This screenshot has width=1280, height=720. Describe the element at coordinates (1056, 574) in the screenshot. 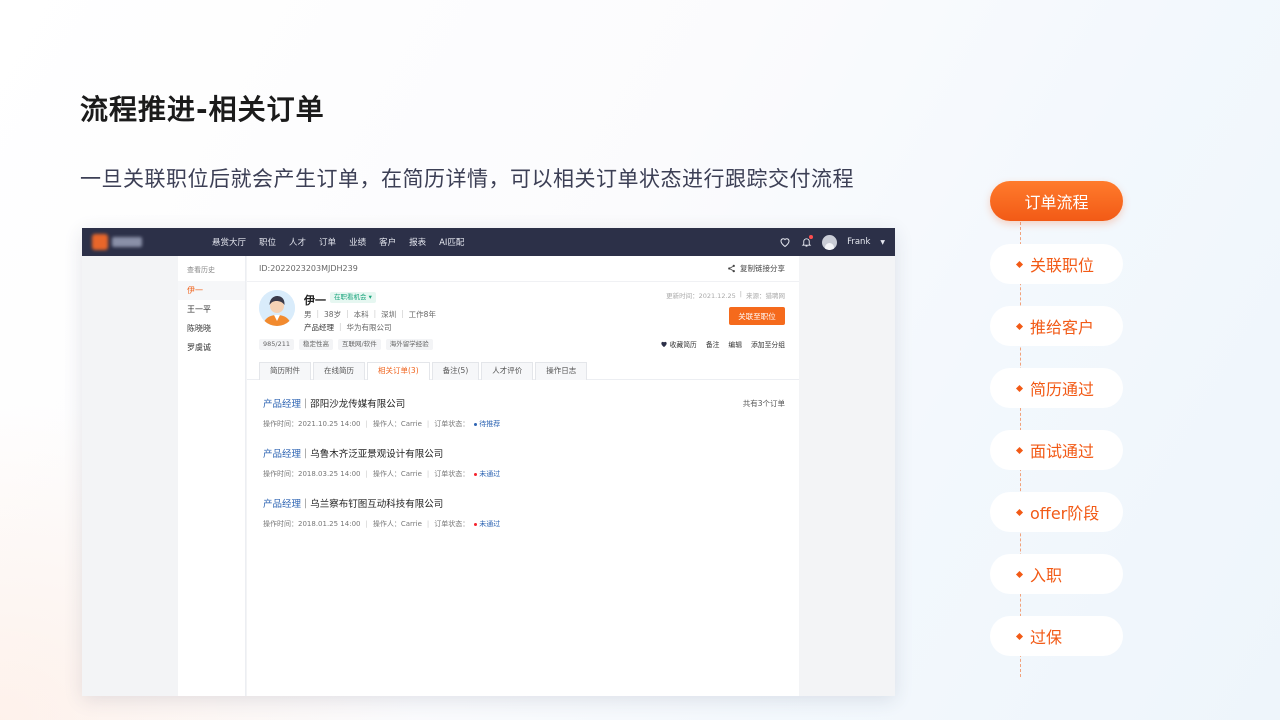

I see `flow-step-onboard: 入职` at that location.